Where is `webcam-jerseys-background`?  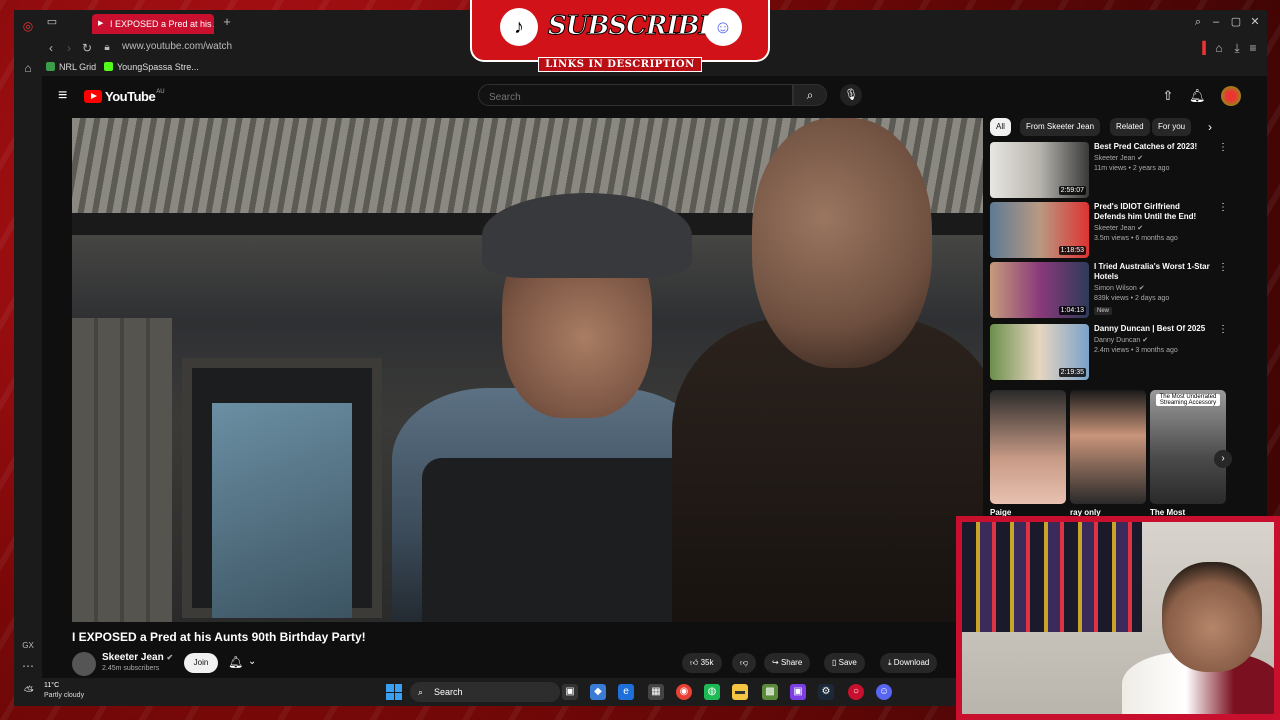
webcam-jerseys-background is located at coordinates (1052, 577).